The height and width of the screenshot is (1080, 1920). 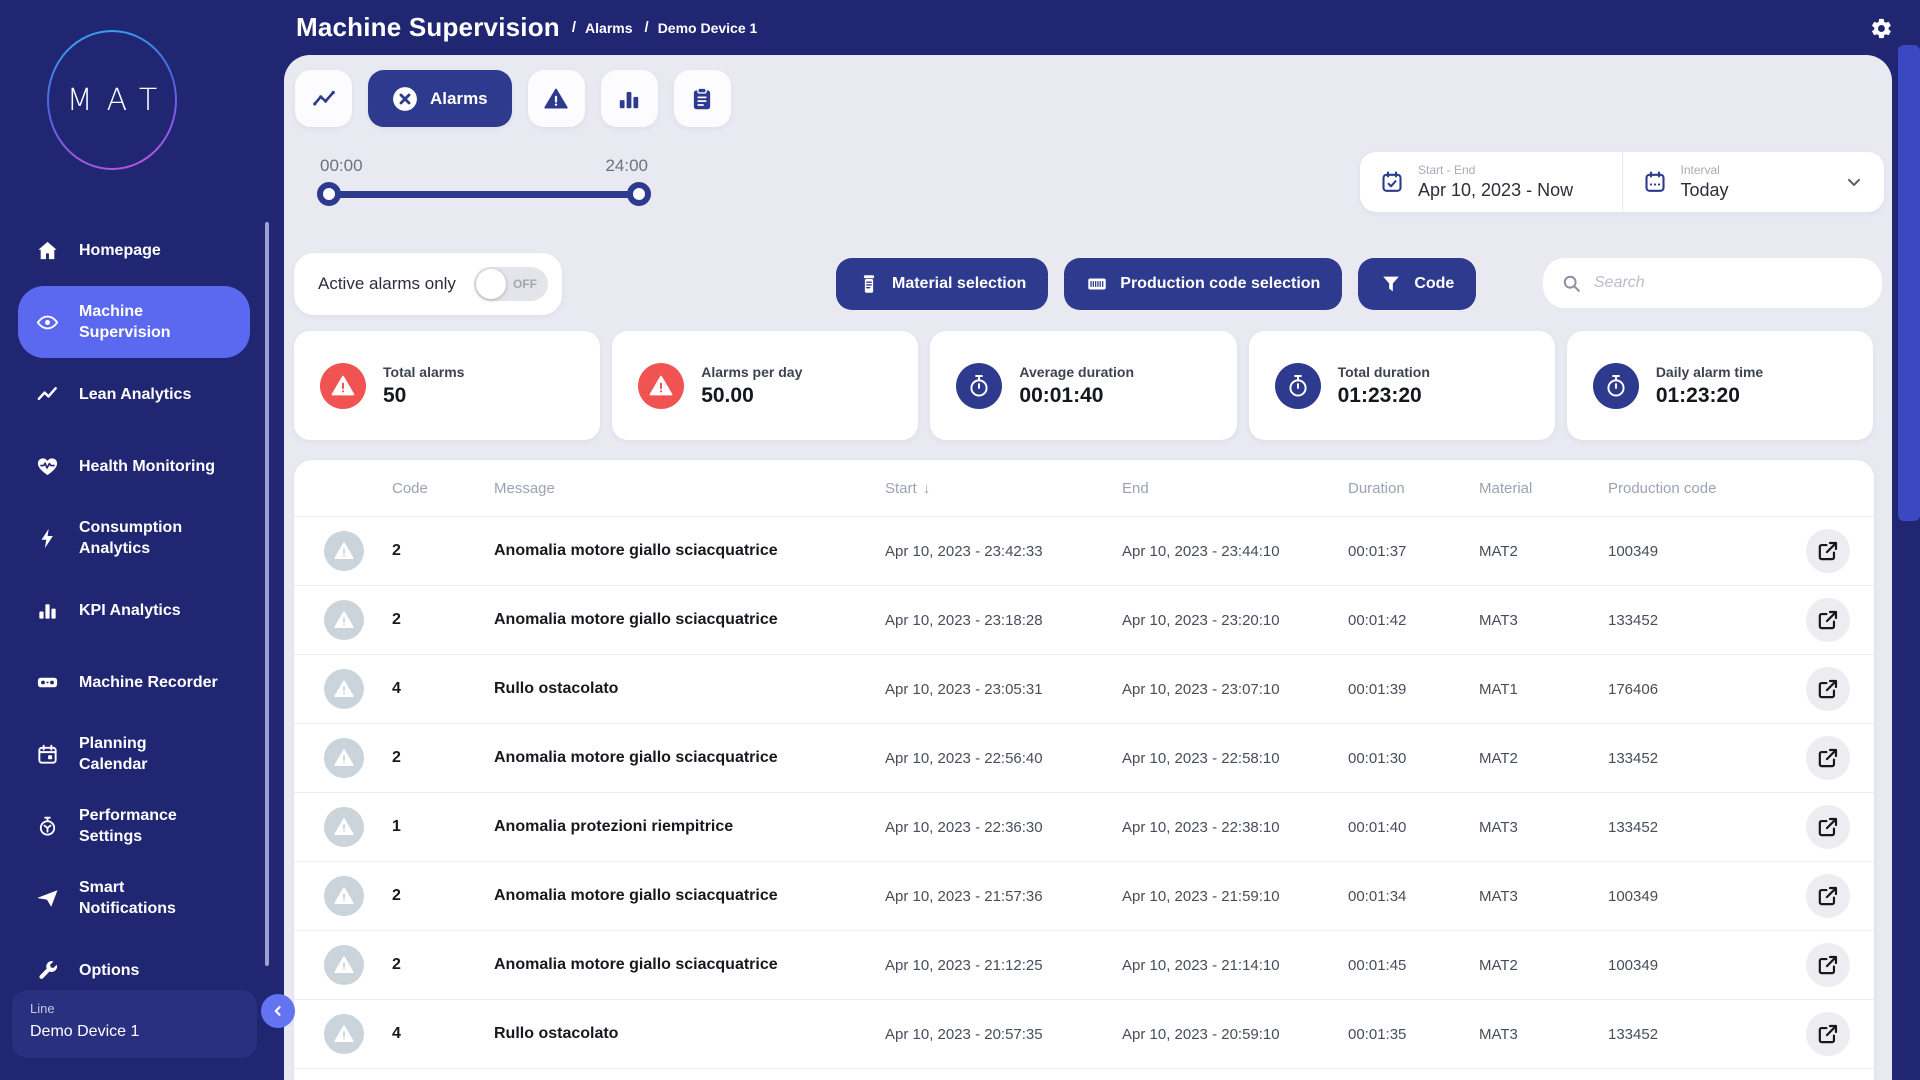 I want to click on sidebar-collapse-button, so click(x=278, y=1011).